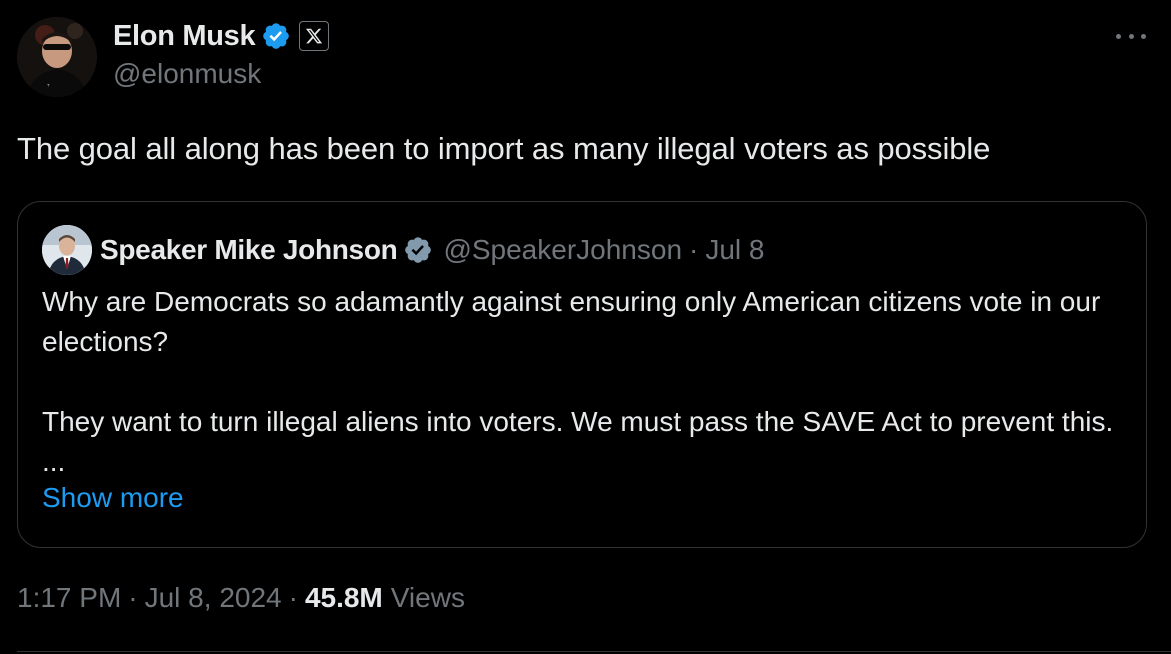  Describe the element at coordinates (57, 57) in the screenshot. I see `author-avatar: ᵀ` at that location.